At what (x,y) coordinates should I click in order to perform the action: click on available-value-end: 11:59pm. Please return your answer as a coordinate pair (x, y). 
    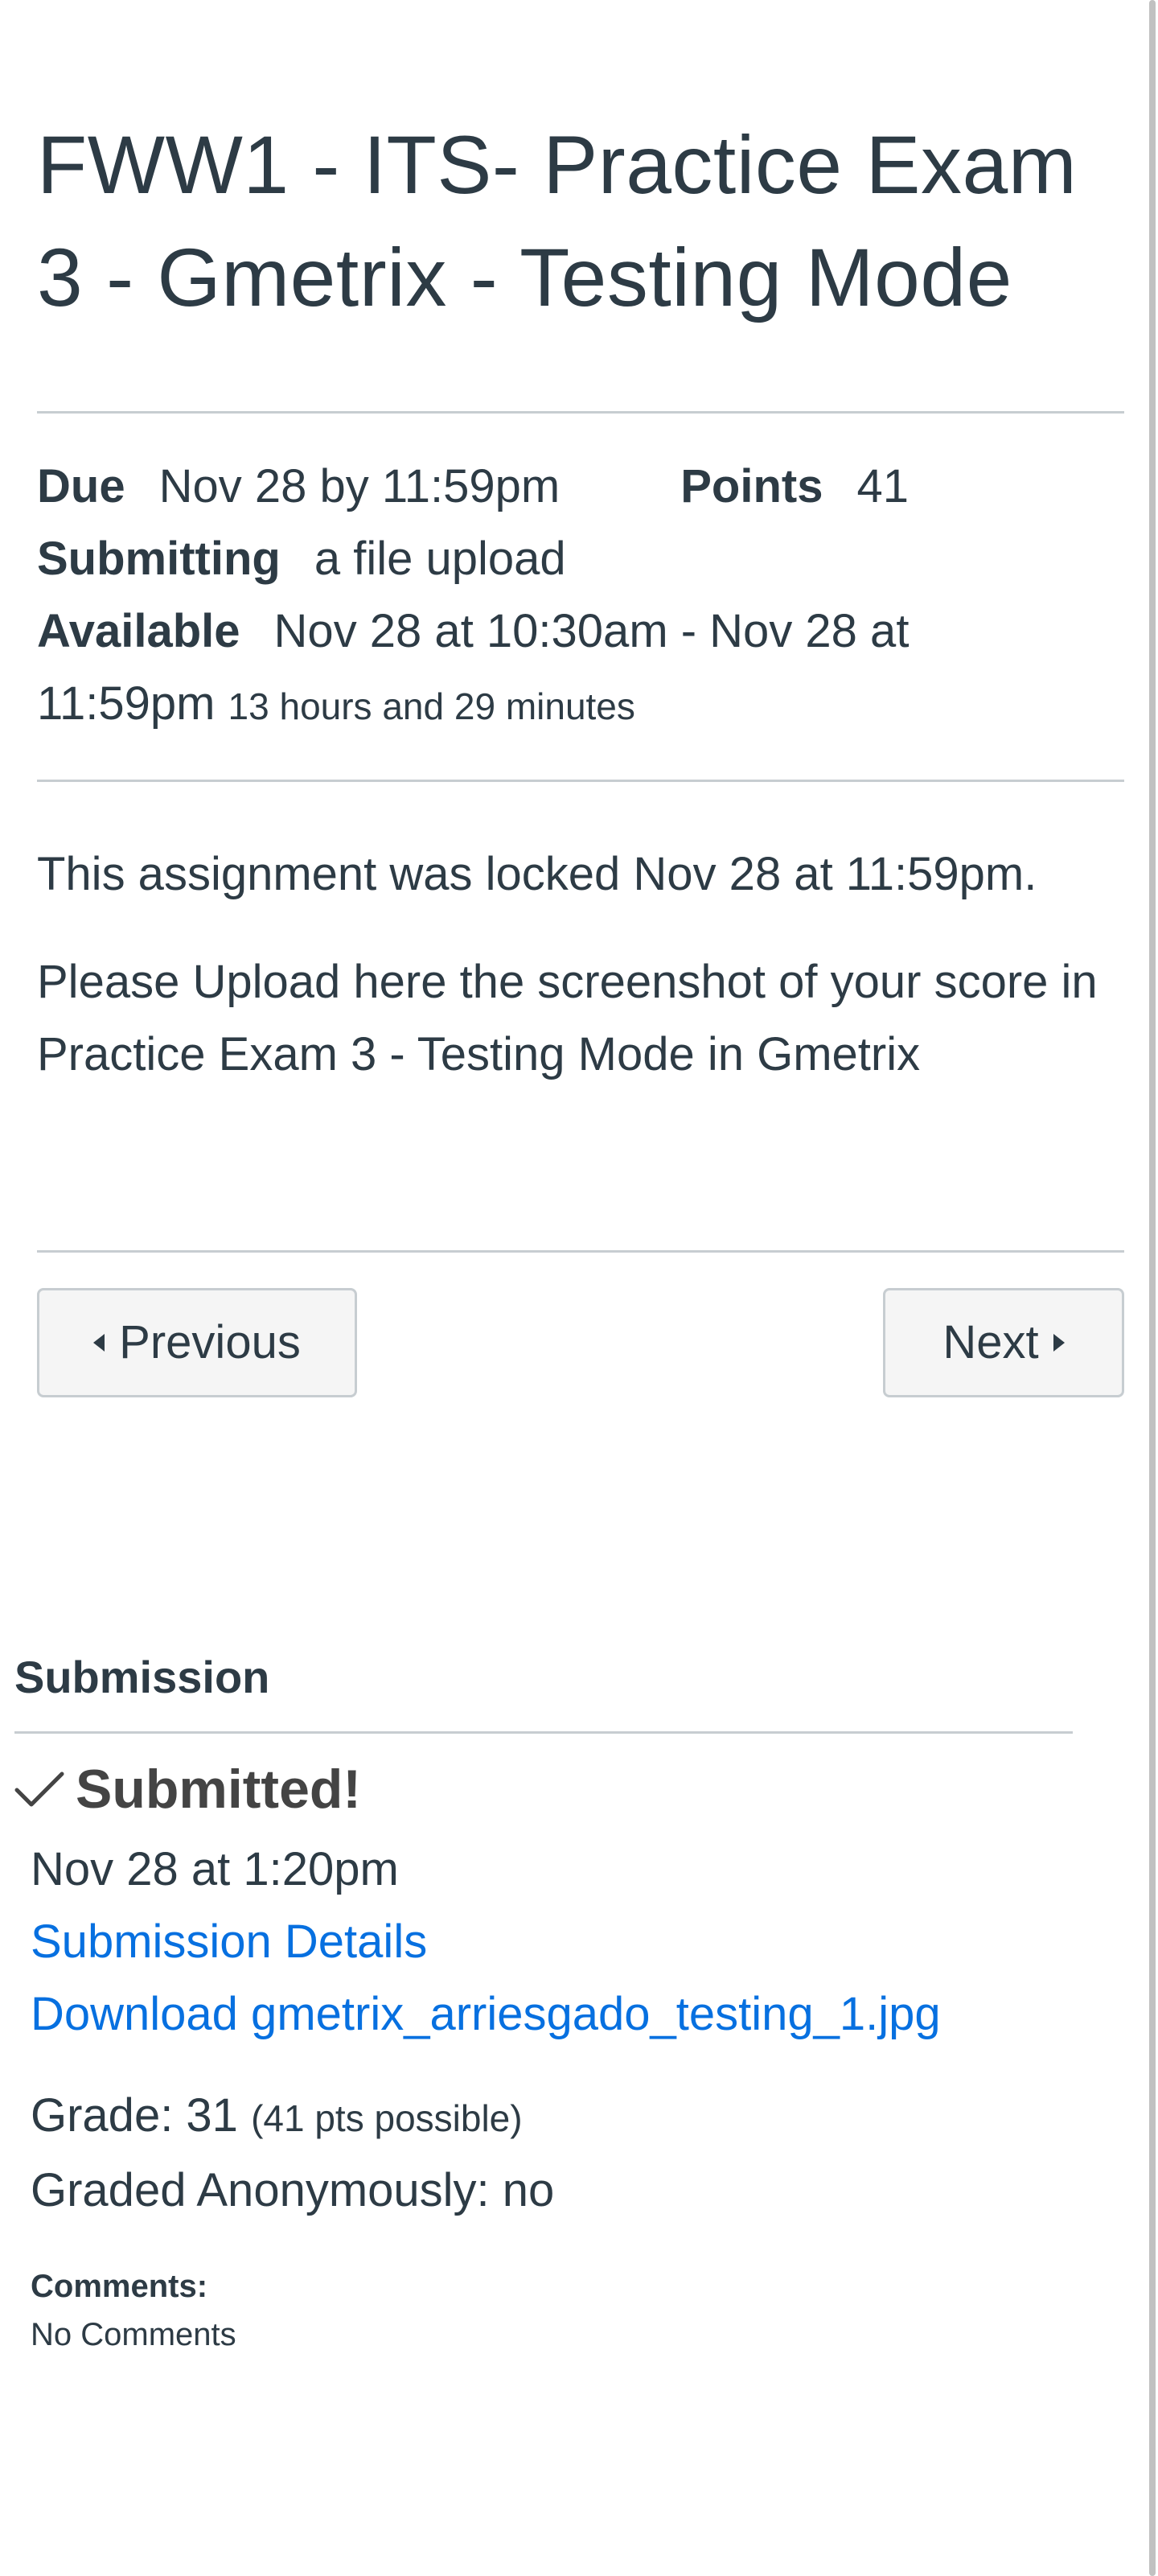
    Looking at the image, I should click on (126, 703).